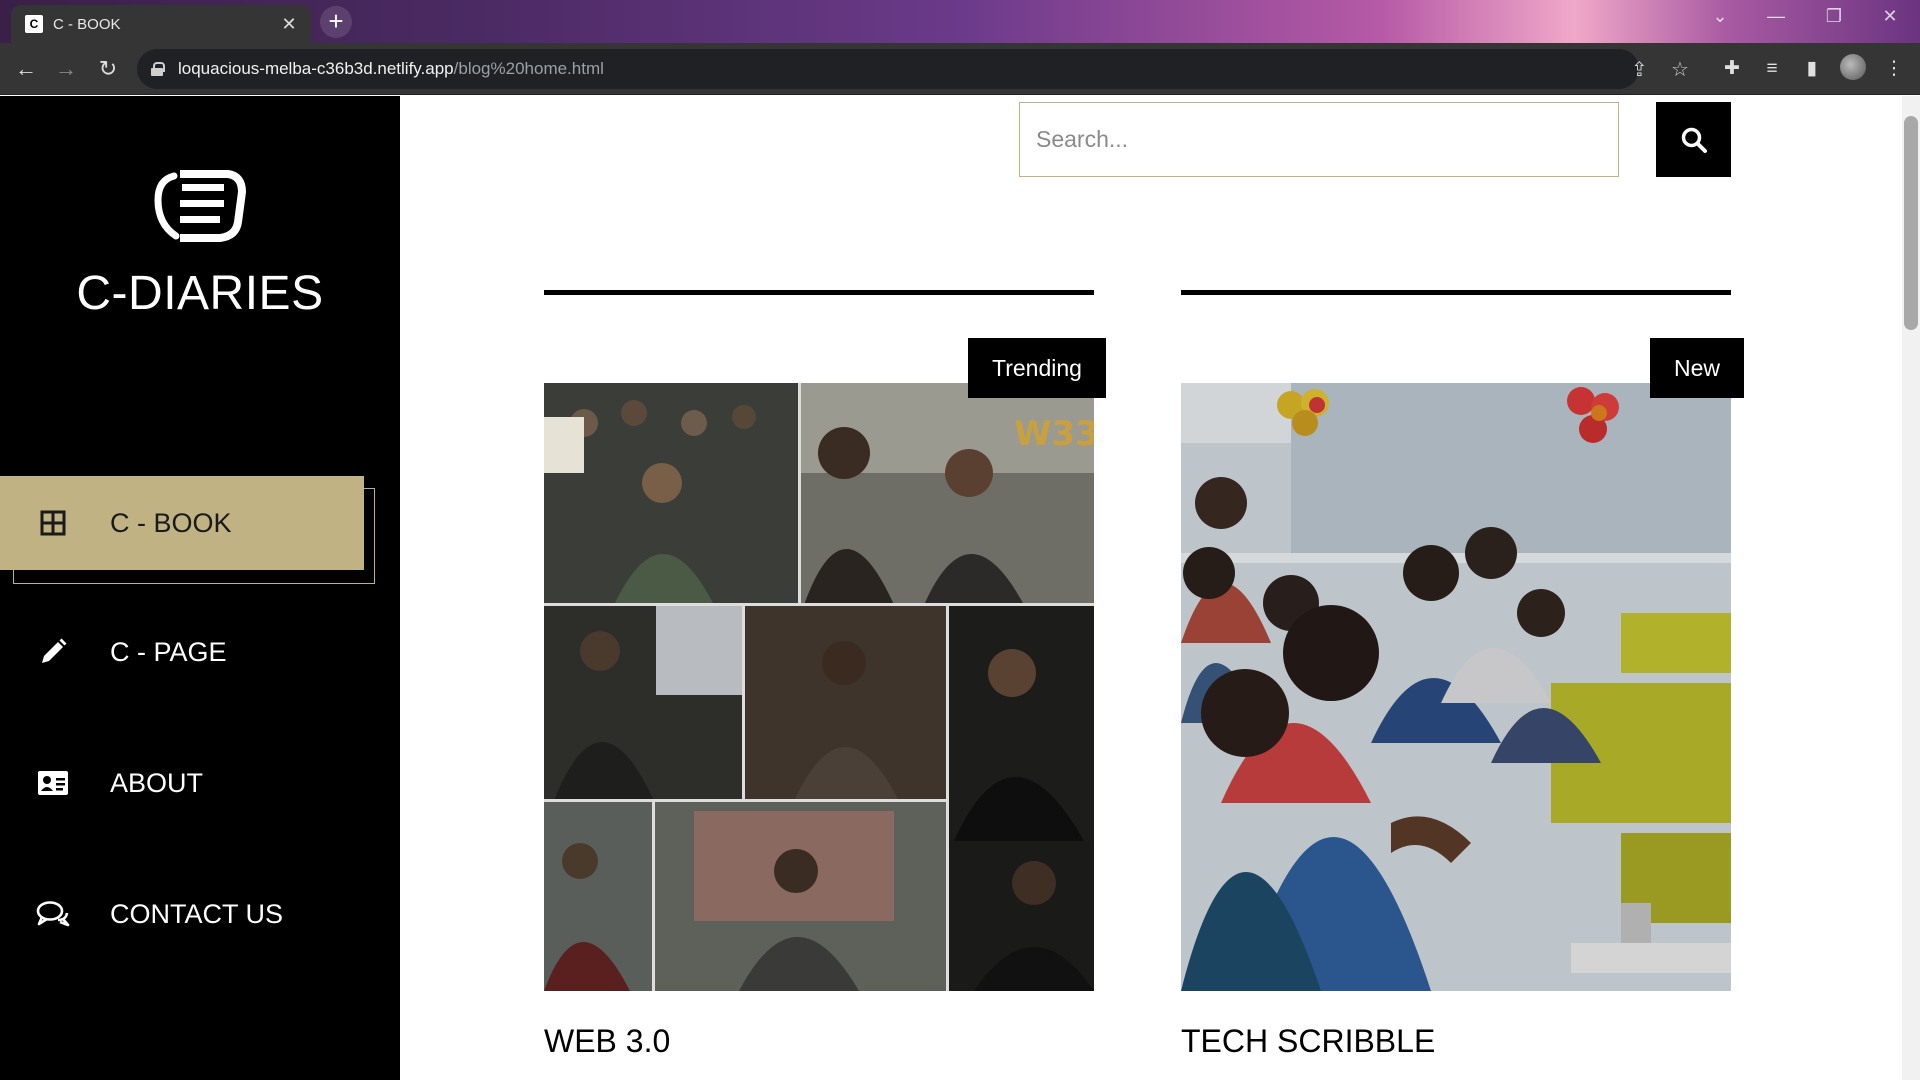 The height and width of the screenshot is (1080, 1920). What do you see at coordinates (289, 24) in the screenshot?
I see `tab-close-icon: ✕` at bounding box center [289, 24].